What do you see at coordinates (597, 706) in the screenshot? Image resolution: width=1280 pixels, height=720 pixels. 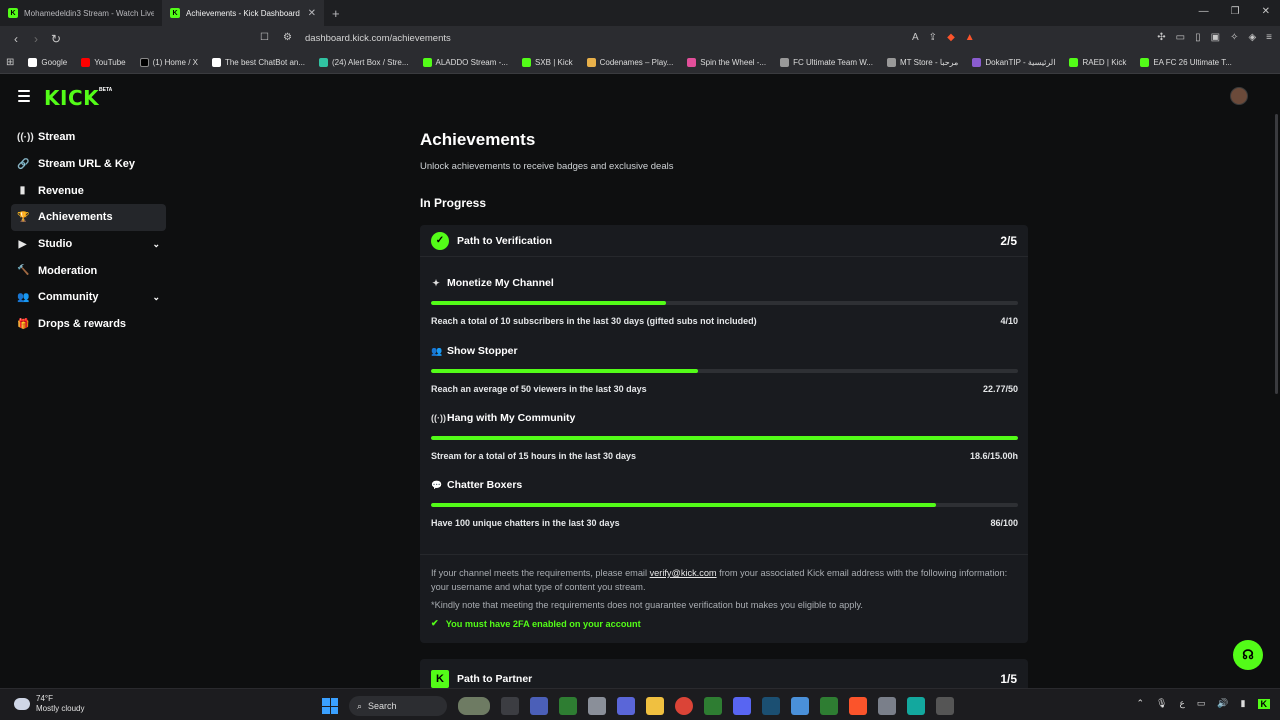 I see `store-icon` at bounding box center [597, 706].